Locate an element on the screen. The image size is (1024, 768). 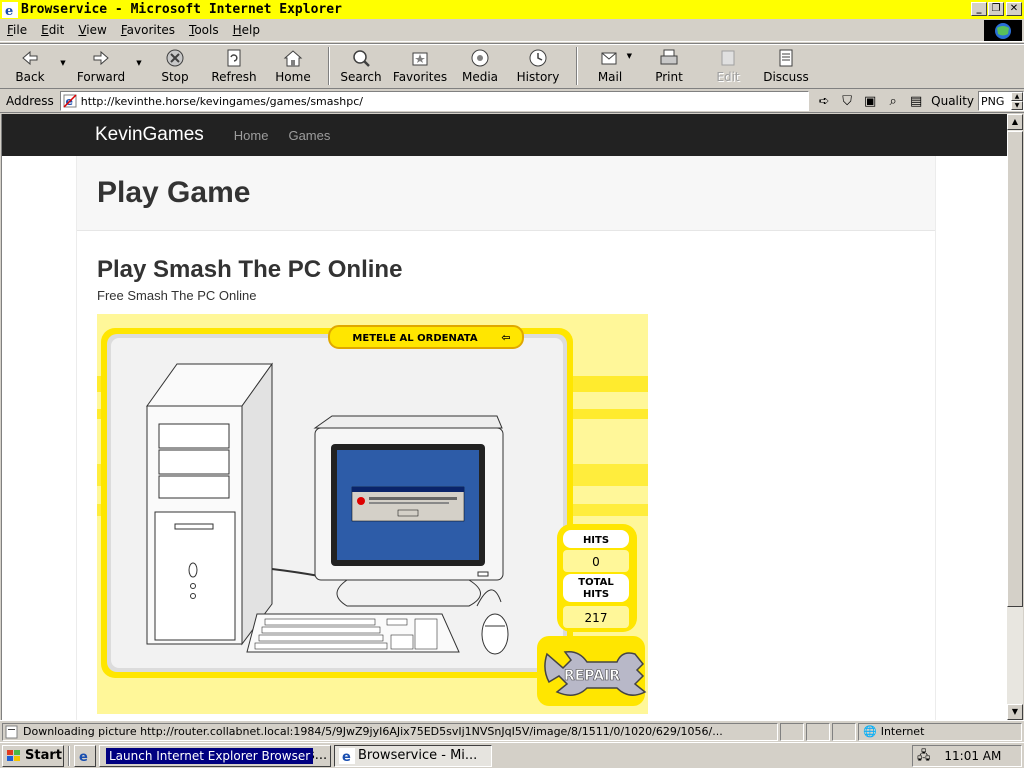
search-icon is located at coordinates (361, 58).